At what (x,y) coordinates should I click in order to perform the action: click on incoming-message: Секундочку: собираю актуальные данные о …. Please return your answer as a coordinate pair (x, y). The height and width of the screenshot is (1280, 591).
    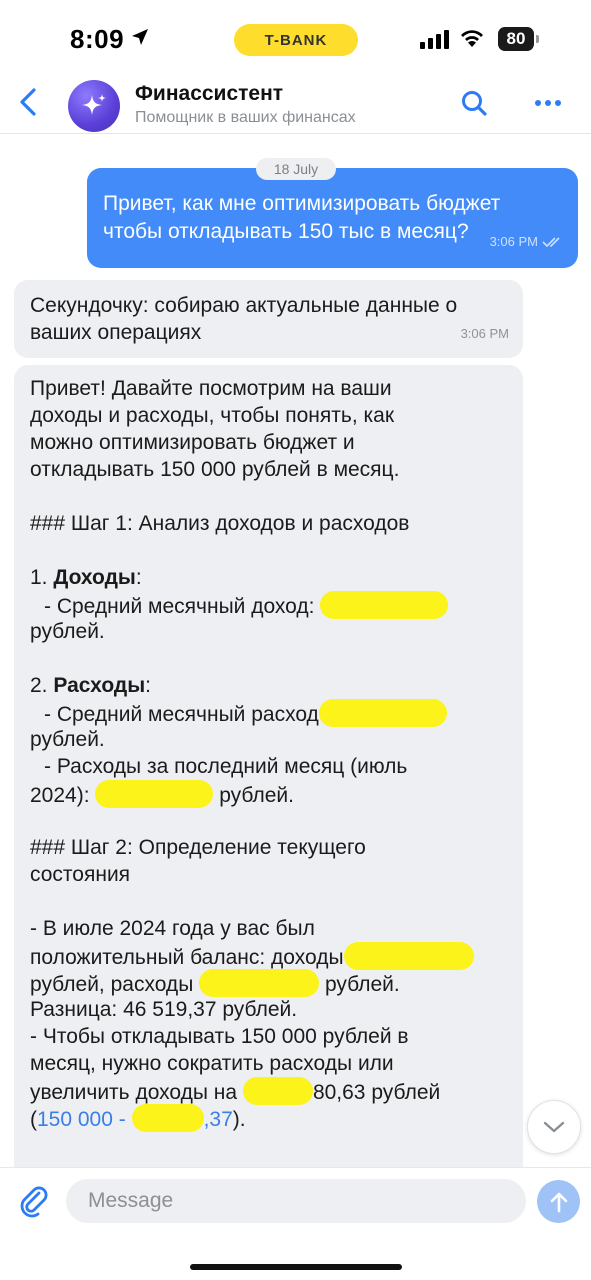
    Looking at the image, I should click on (268, 319).